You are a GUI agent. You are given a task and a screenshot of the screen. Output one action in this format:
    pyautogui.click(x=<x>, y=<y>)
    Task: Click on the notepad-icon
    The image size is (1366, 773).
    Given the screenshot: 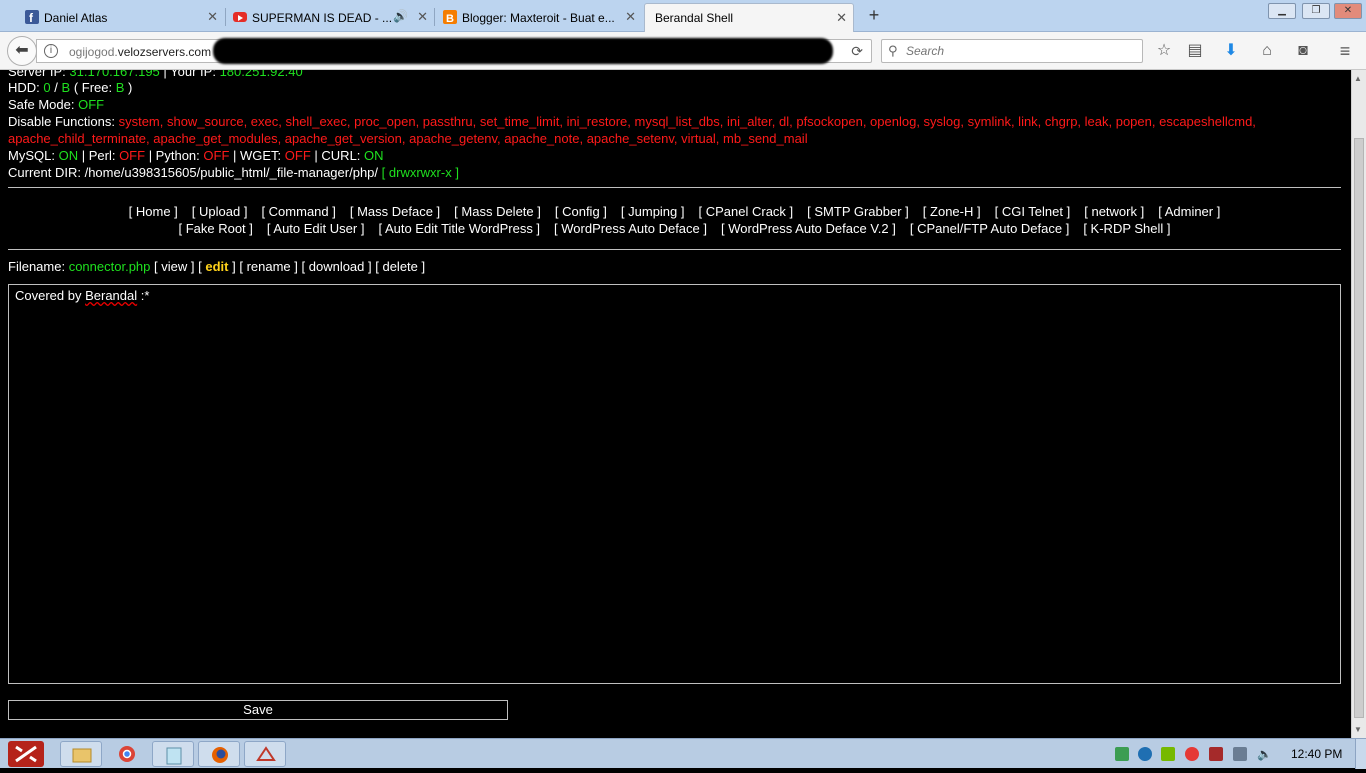 What is the action you would take?
    pyautogui.click(x=173, y=754)
    